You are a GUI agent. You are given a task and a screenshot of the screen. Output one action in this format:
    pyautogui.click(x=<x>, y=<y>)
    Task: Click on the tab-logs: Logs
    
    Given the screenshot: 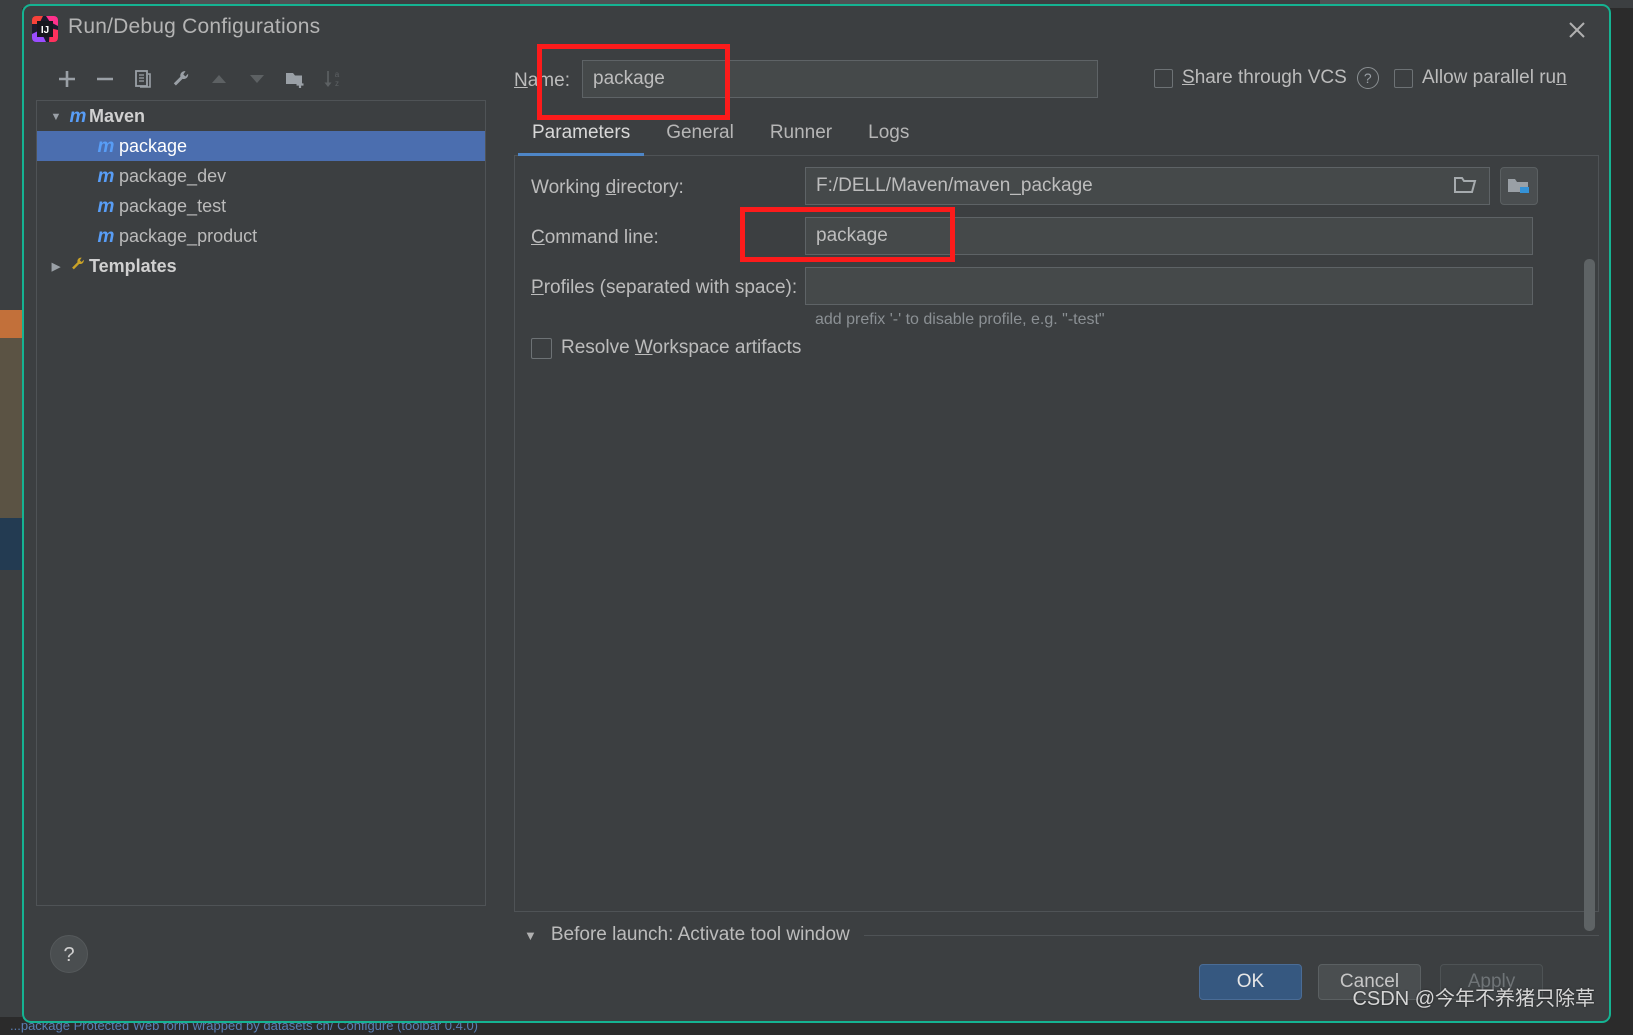 What is the action you would take?
    pyautogui.click(x=888, y=135)
    